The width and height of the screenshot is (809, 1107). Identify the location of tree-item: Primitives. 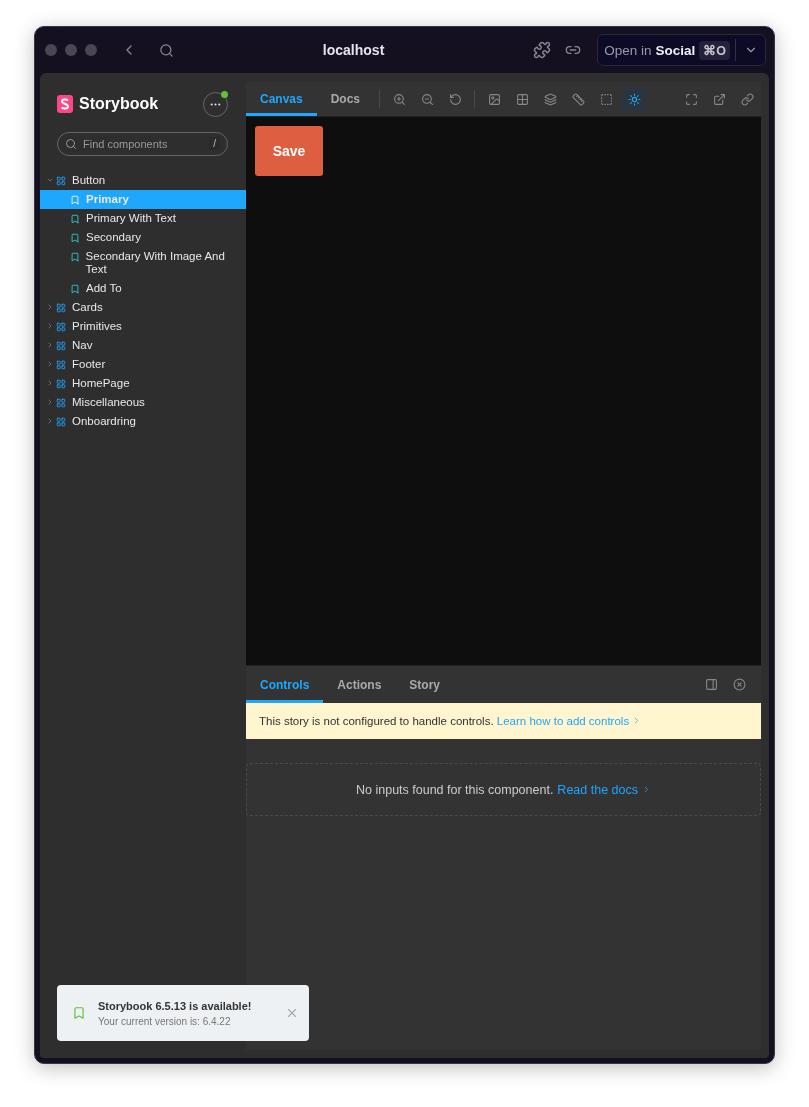
(143, 326).